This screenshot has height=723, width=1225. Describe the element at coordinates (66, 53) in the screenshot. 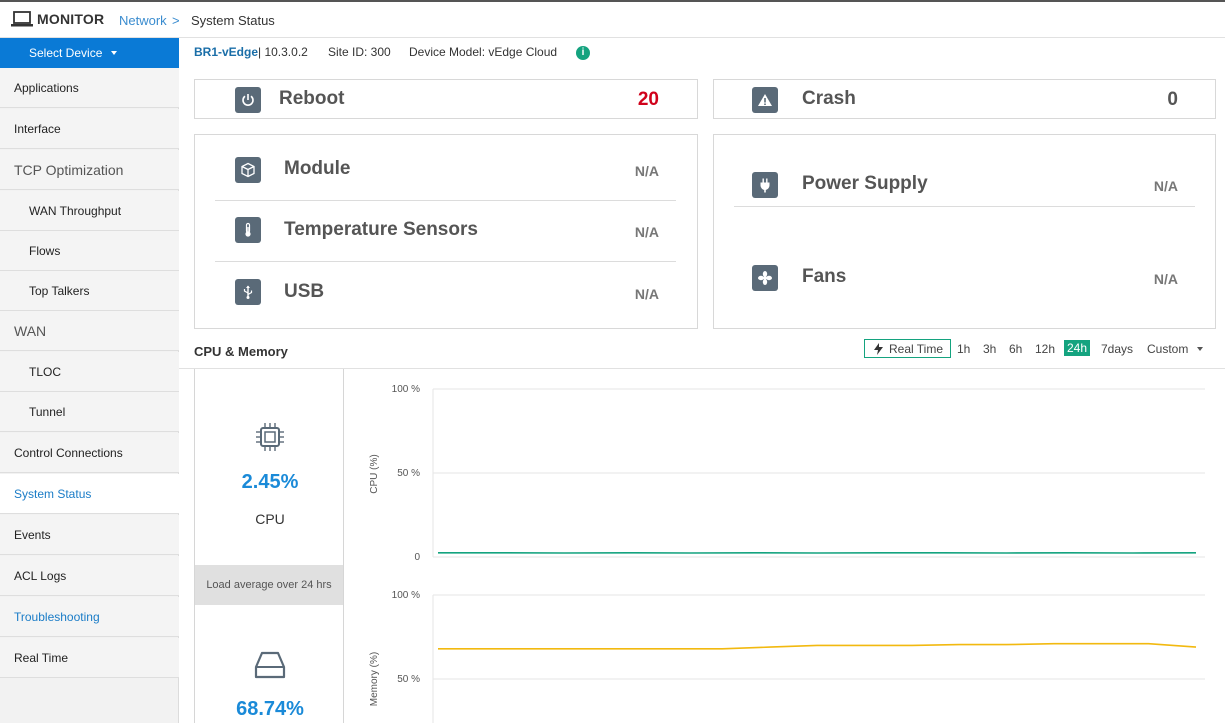

I see `select-device-label: Select Device` at that location.